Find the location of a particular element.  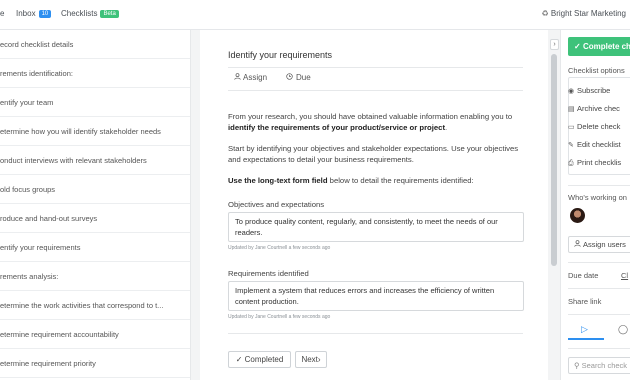

assign-users-button: Assign users is located at coordinates (599, 244).